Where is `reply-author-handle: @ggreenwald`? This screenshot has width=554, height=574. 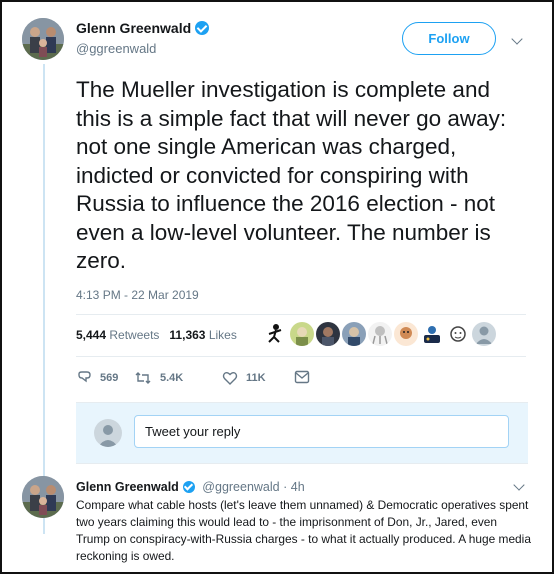 reply-author-handle: @ggreenwald is located at coordinates (240, 487).